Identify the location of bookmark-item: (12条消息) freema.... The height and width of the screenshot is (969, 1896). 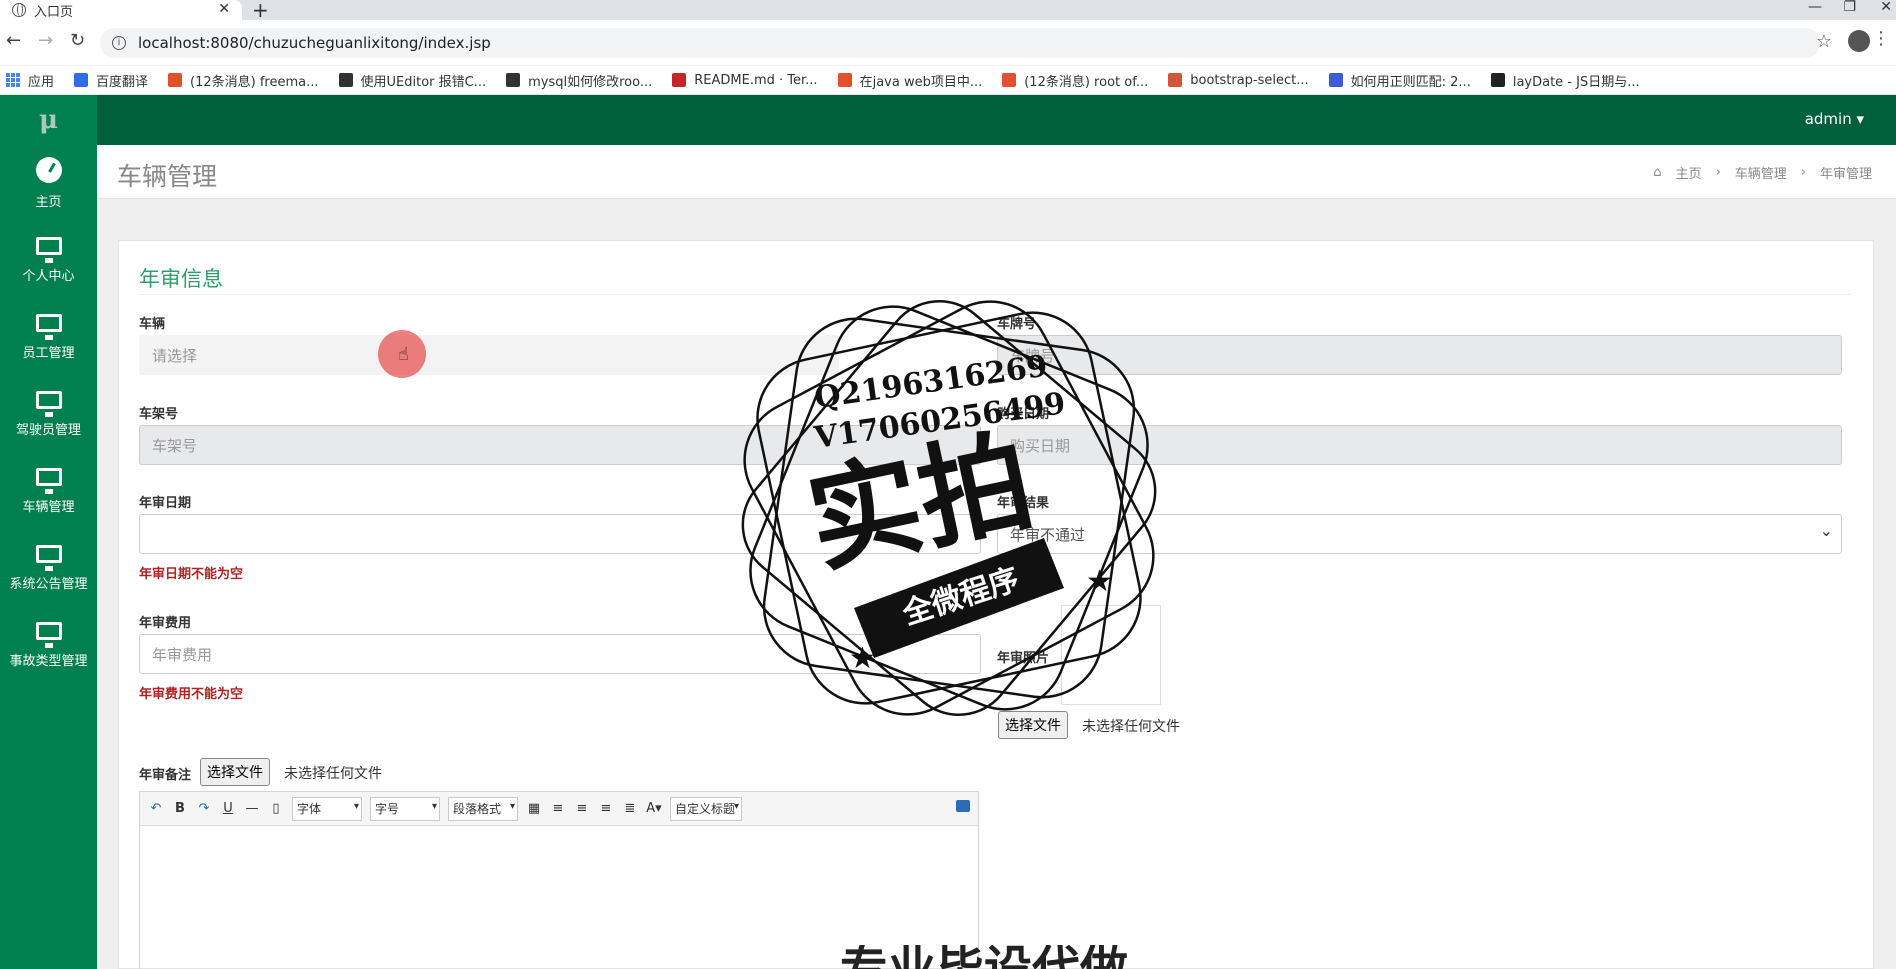
(243, 80).